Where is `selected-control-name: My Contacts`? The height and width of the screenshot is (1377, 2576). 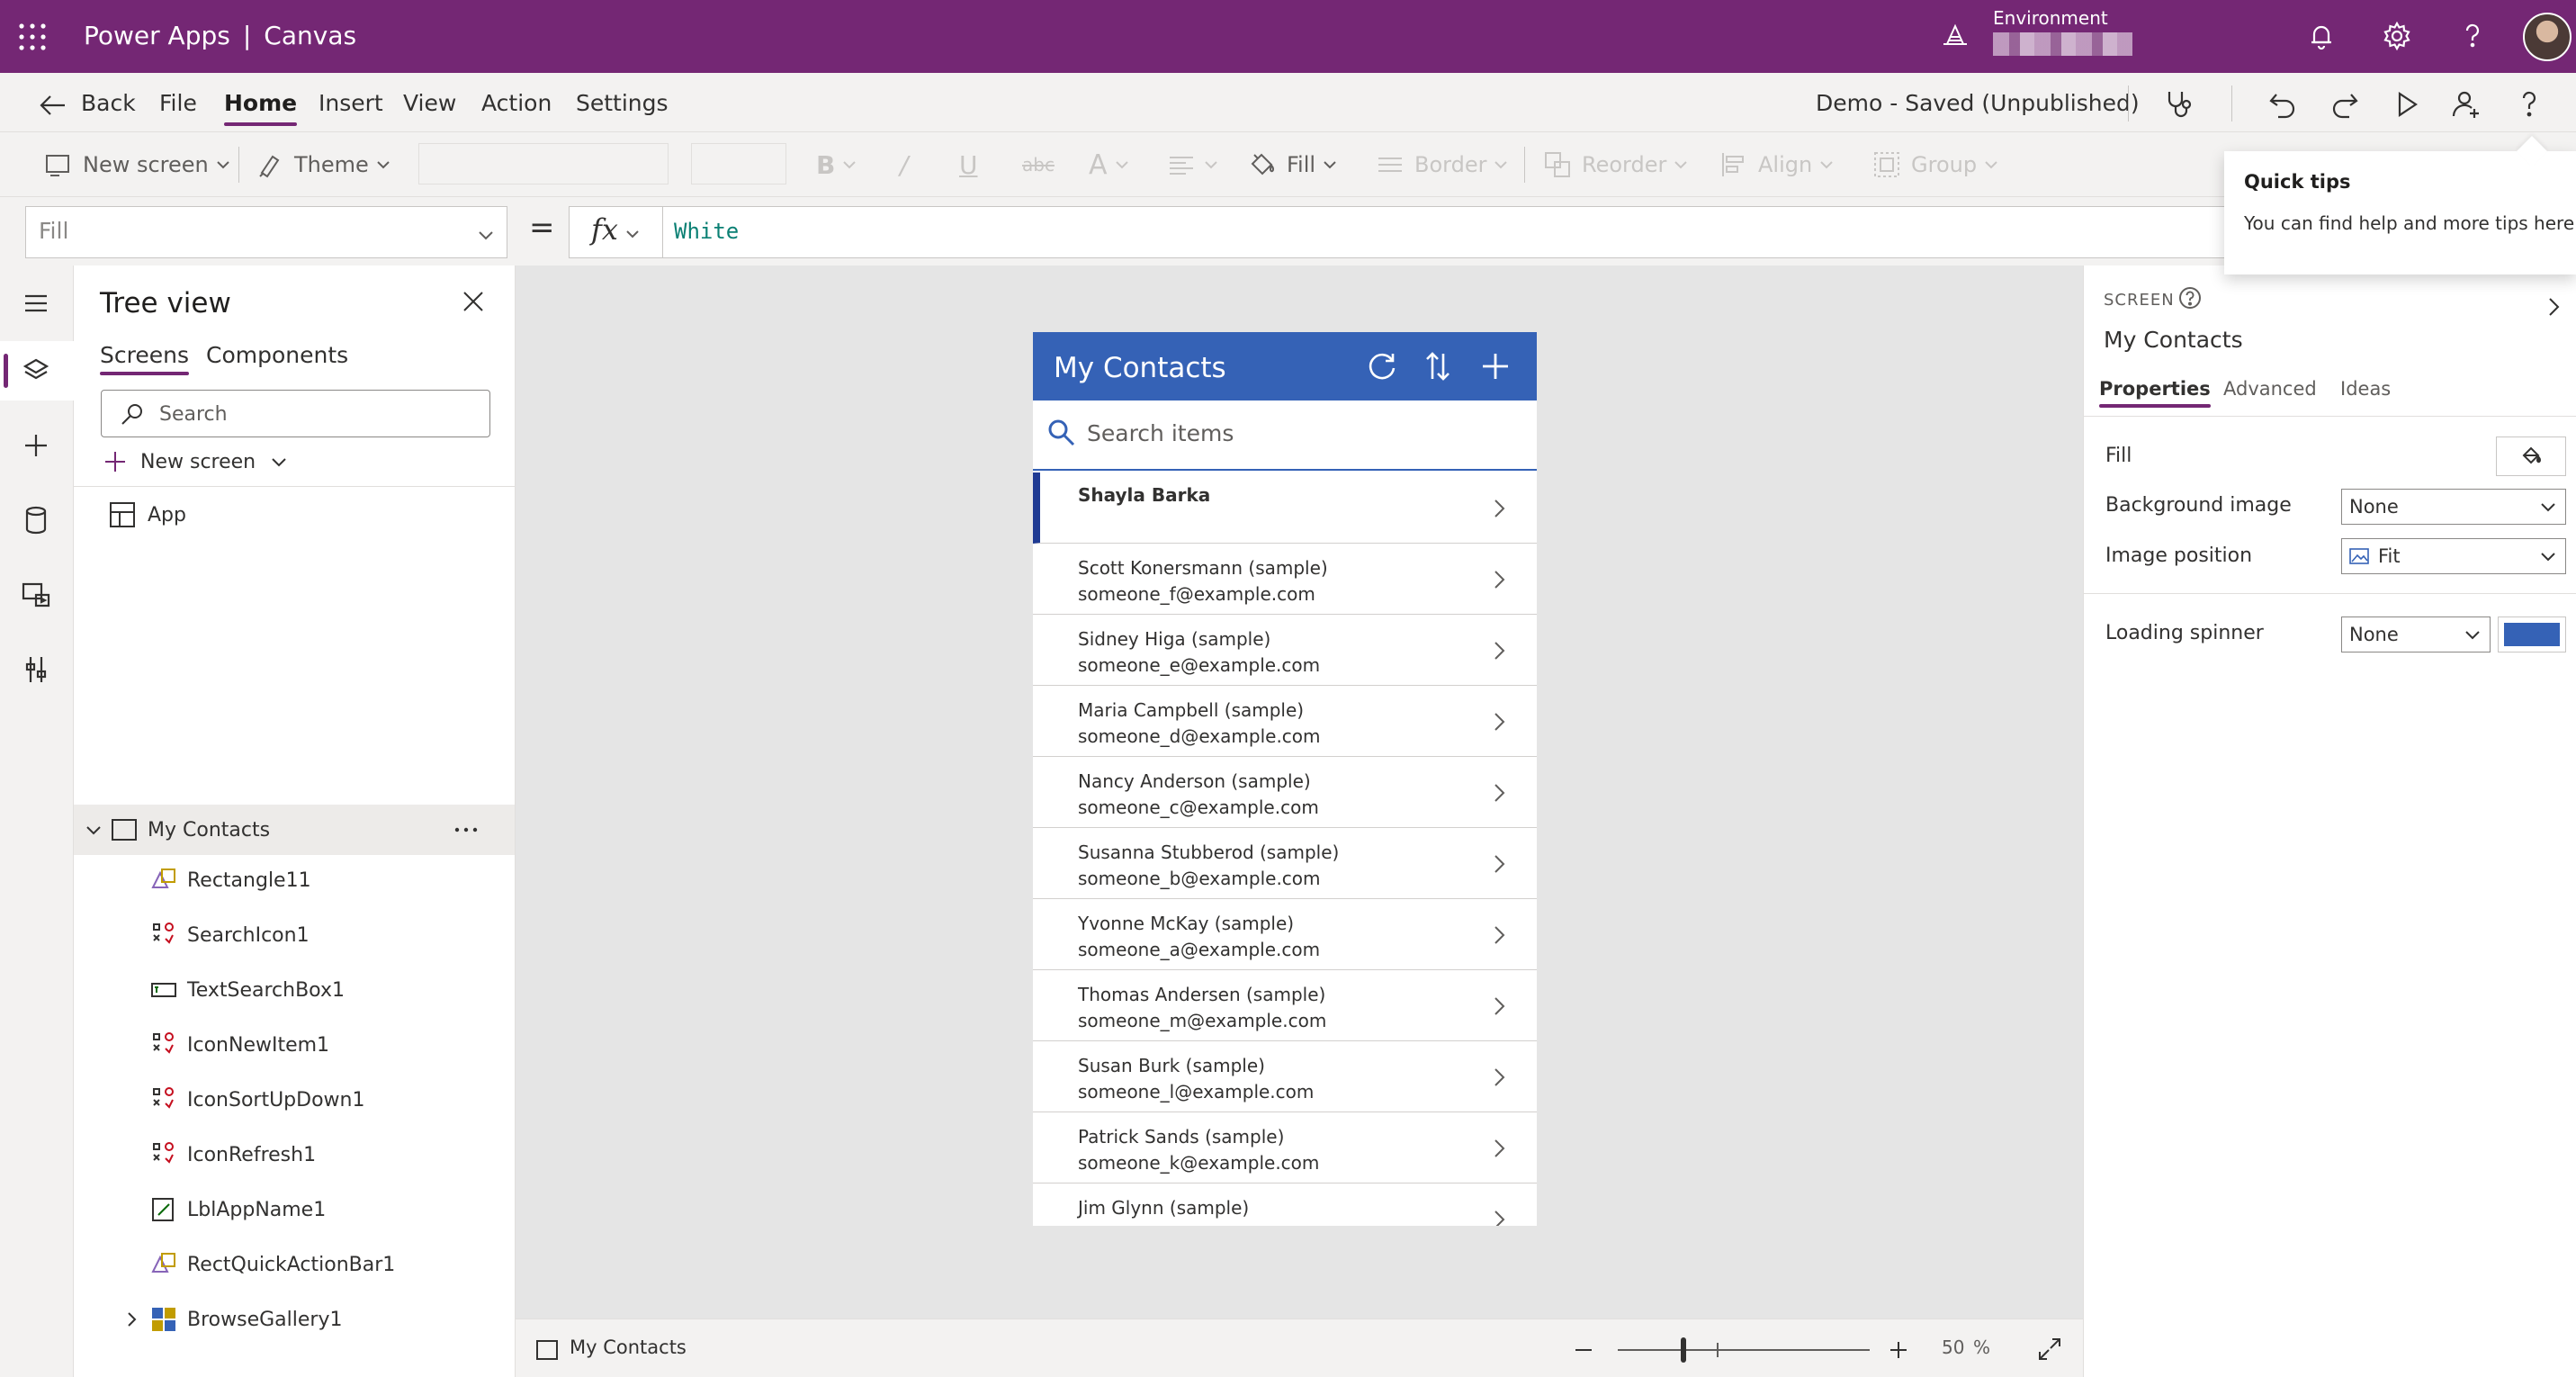
selected-control-name: My Contacts is located at coordinates (2174, 340).